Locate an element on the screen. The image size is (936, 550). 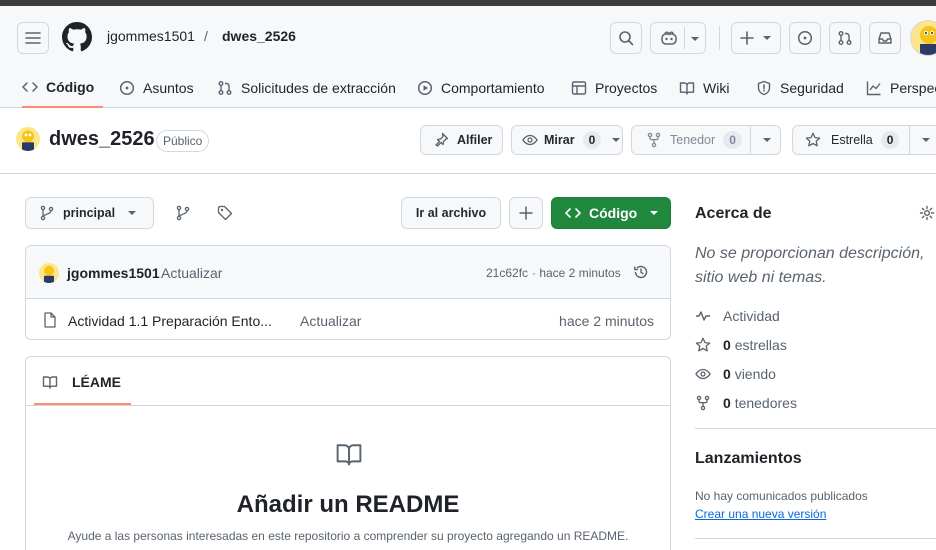
releases-title: Lanzamientos is located at coordinates (748, 459).